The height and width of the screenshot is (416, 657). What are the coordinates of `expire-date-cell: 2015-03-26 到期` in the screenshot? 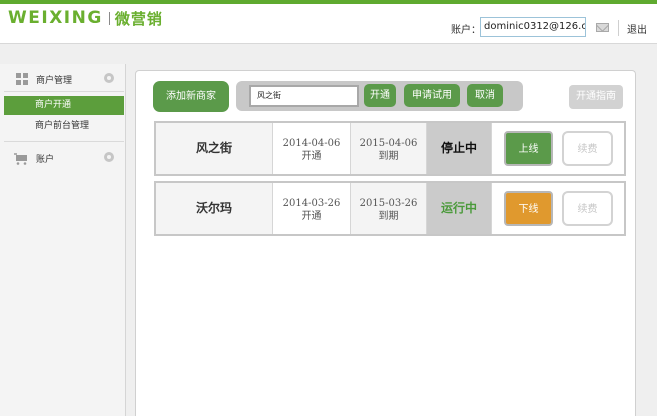 It's located at (389, 208).